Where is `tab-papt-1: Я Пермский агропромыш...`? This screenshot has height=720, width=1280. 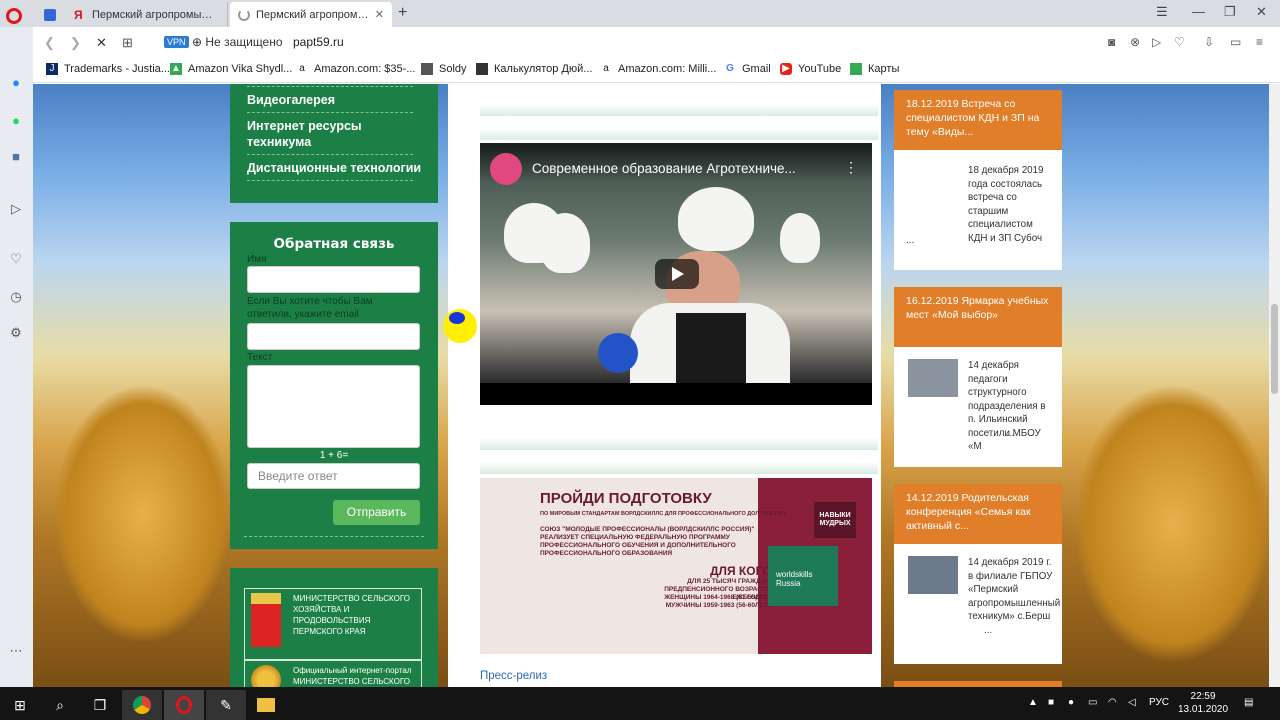
tab-papt-1: Я Пермский агропромыш... is located at coordinates (147, 14).